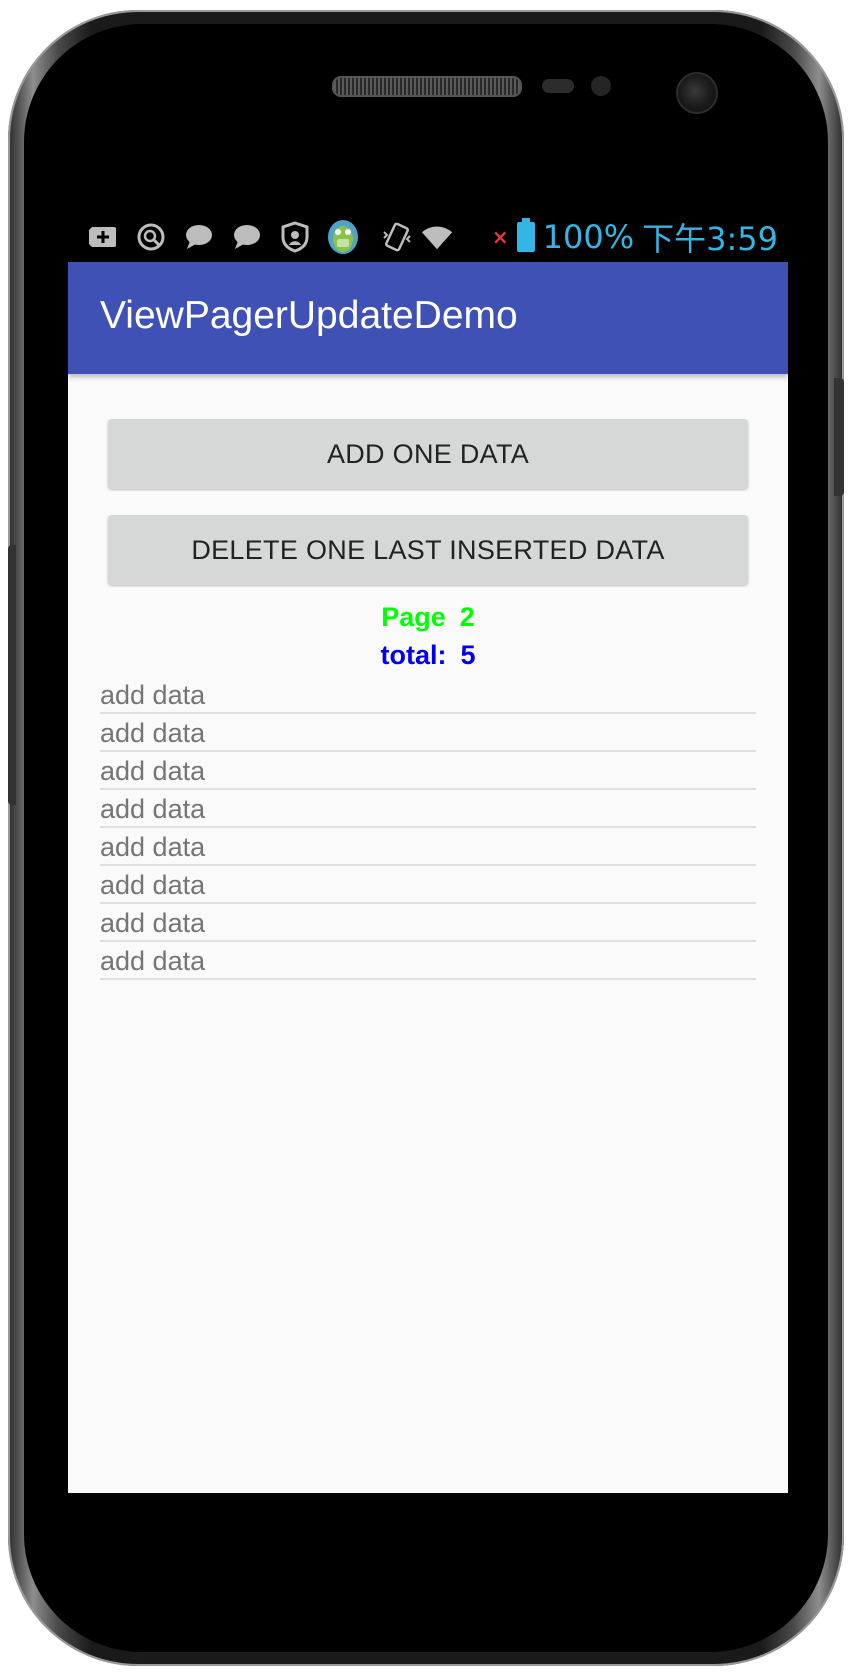  Describe the element at coordinates (295, 237) in the screenshot. I see `shield-icon` at that location.